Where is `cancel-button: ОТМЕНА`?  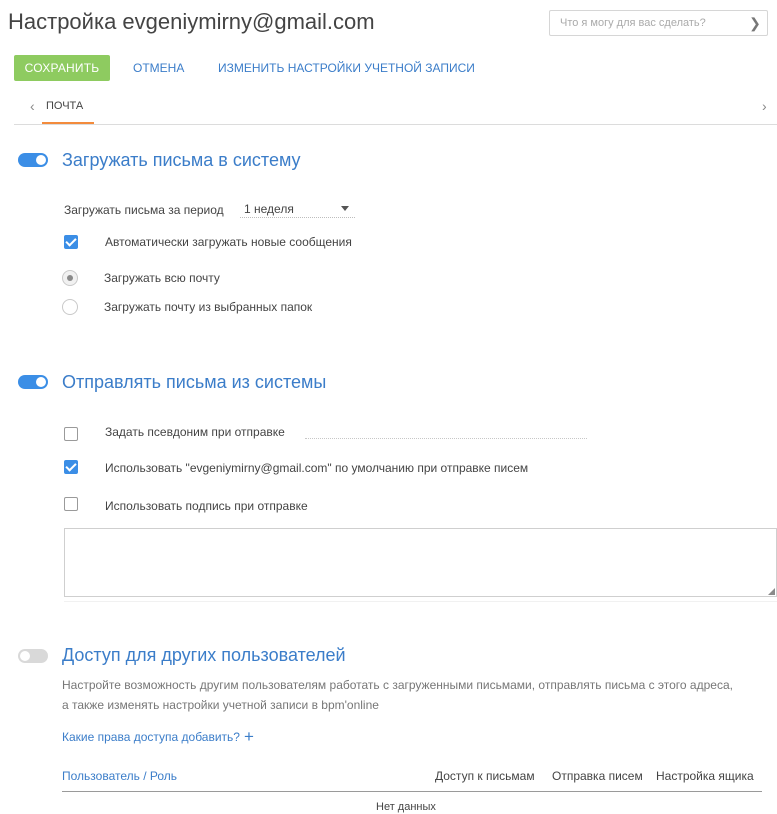 cancel-button: ОТМЕНА is located at coordinates (158, 68).